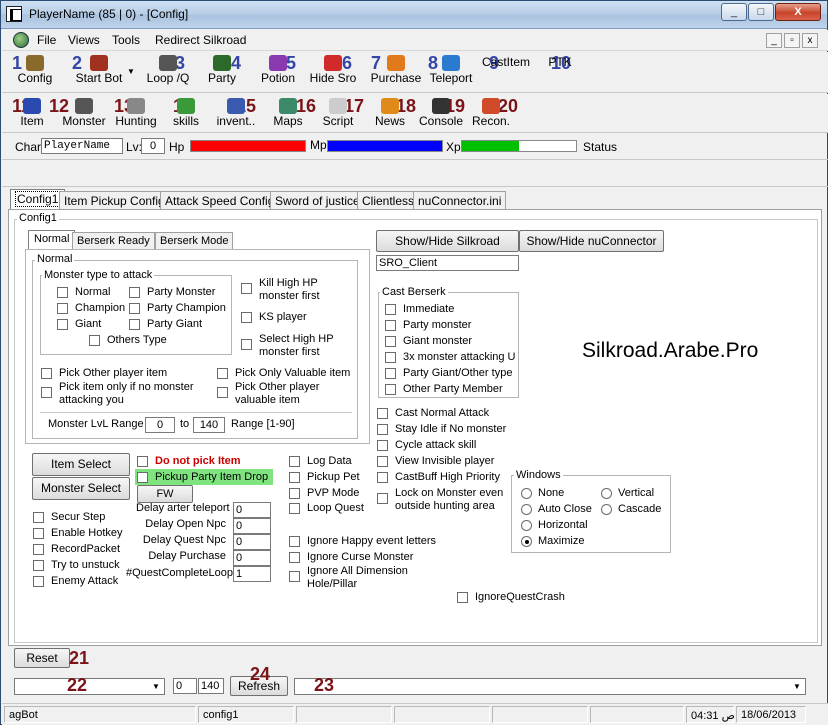 Image resolution: width=828 pixels, height=725 pixels. What do you see at coordinates (21, 40) in the screenshot?
I see `mdi-child-icon` at bounding box center [21, 40].